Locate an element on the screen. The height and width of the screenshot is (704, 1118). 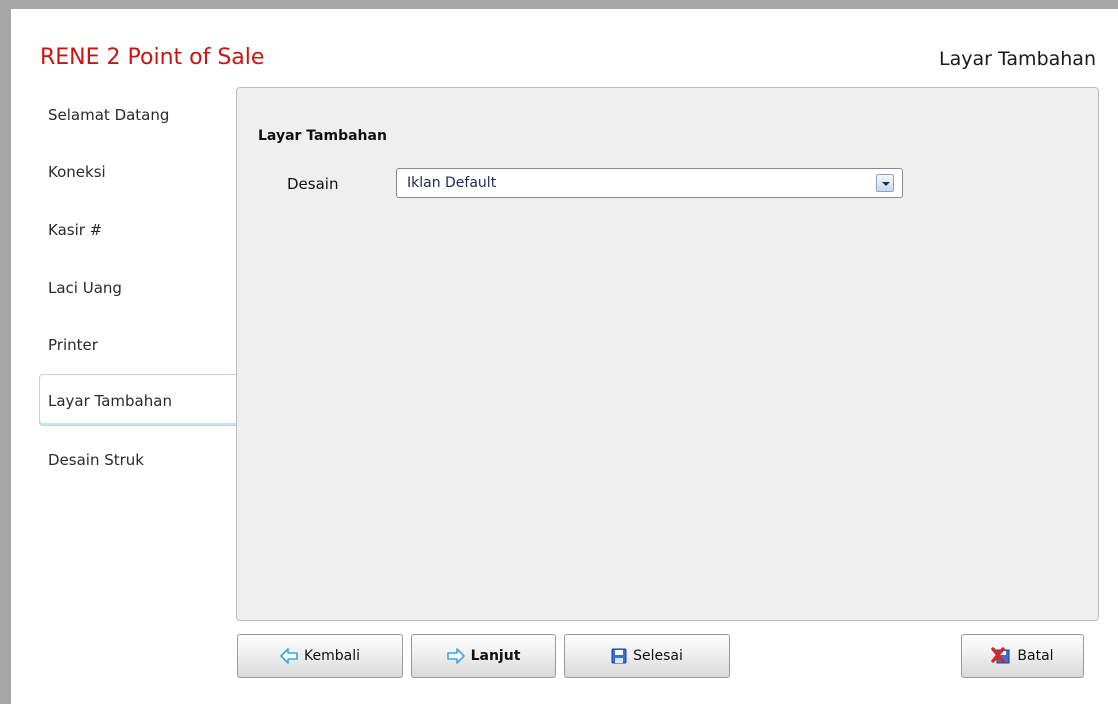
arrow-right-icon is located at coordinates (455, 656).